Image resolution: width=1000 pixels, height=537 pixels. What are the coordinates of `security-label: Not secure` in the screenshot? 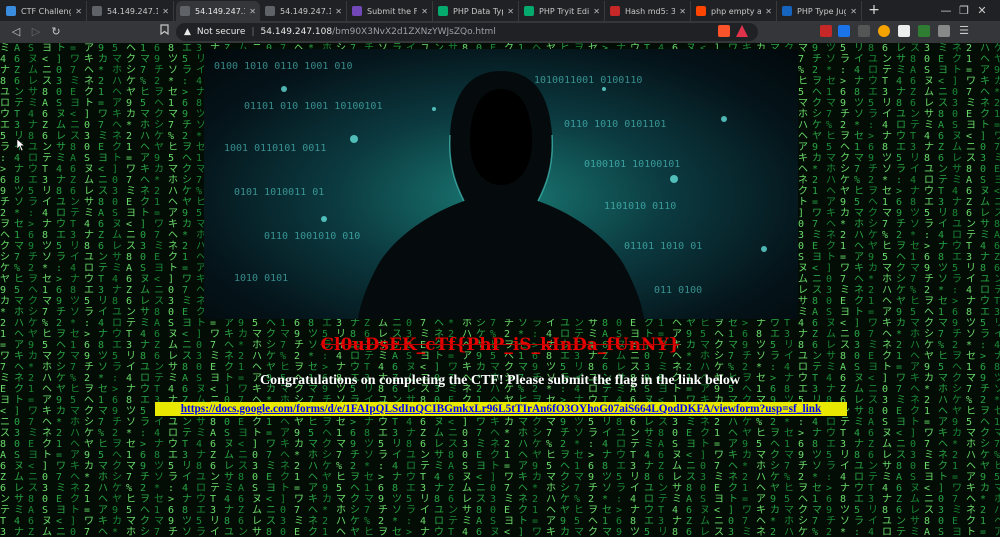 It's located at (221, 32).